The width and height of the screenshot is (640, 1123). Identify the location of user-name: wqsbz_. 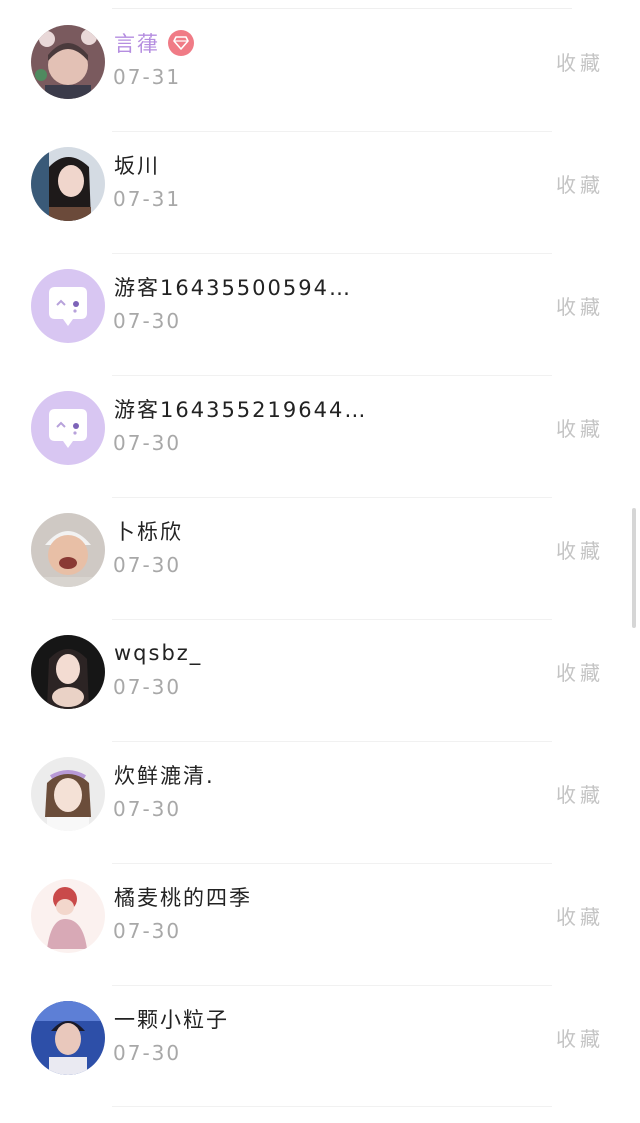
(158, 653).